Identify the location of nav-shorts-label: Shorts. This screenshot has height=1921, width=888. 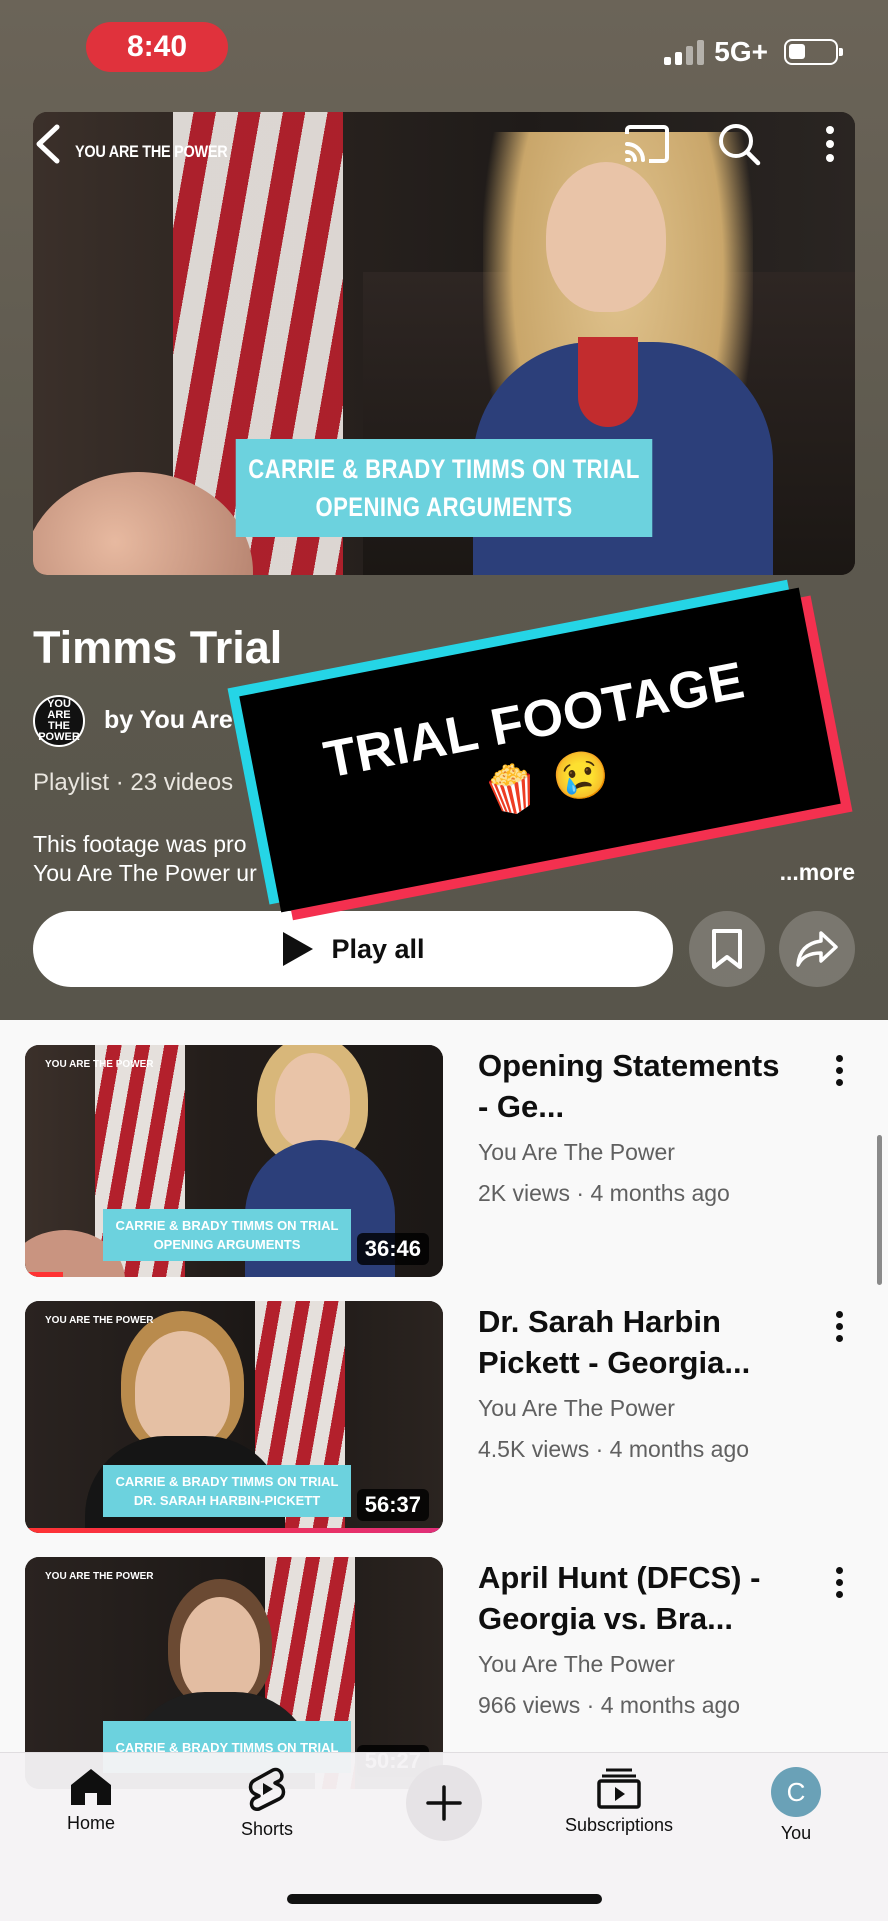
(267, 1829).